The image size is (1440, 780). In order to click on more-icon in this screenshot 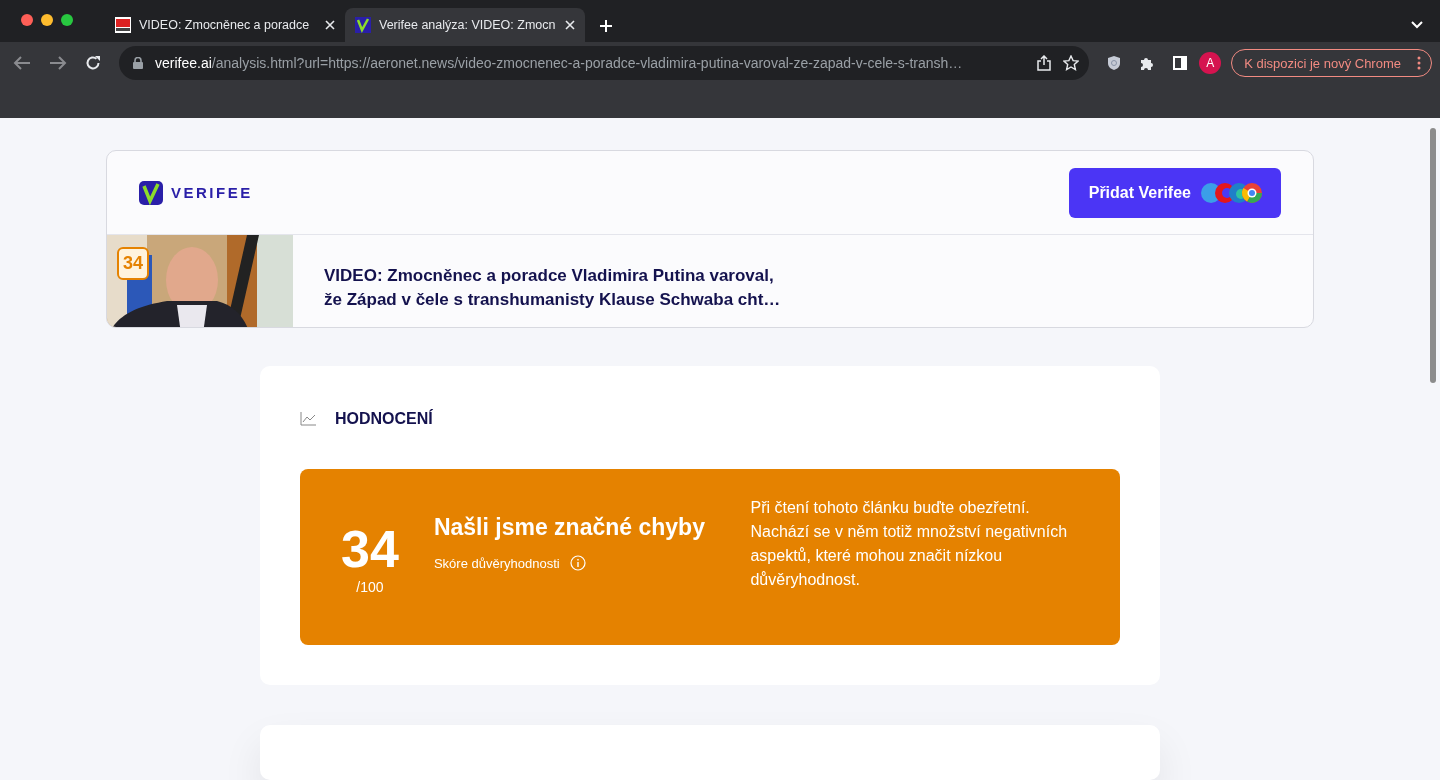, I will do `click(1419, 63)`.